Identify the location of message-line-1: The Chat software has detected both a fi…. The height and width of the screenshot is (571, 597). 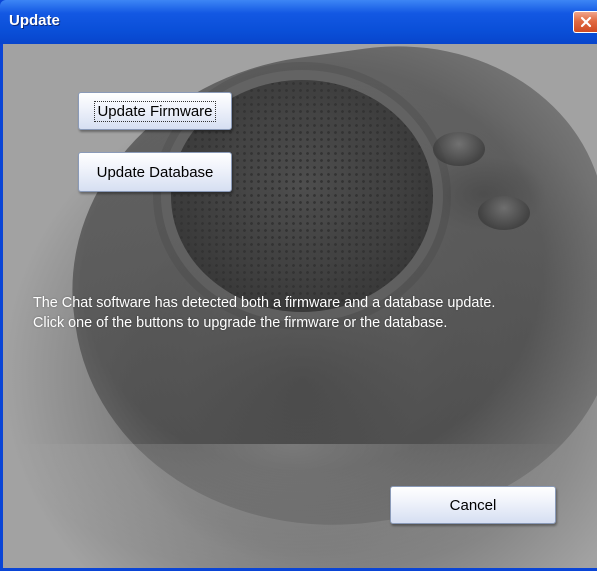
(264, 303).